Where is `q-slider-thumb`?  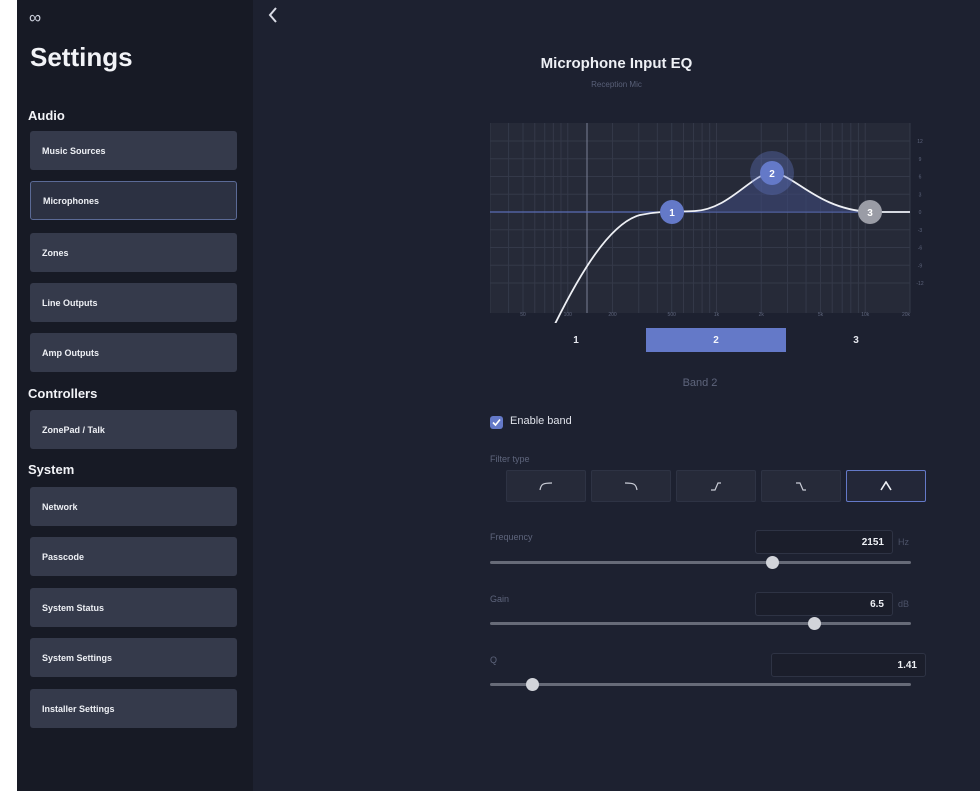 q-slider-thumb is located at coordinates (533, 684).